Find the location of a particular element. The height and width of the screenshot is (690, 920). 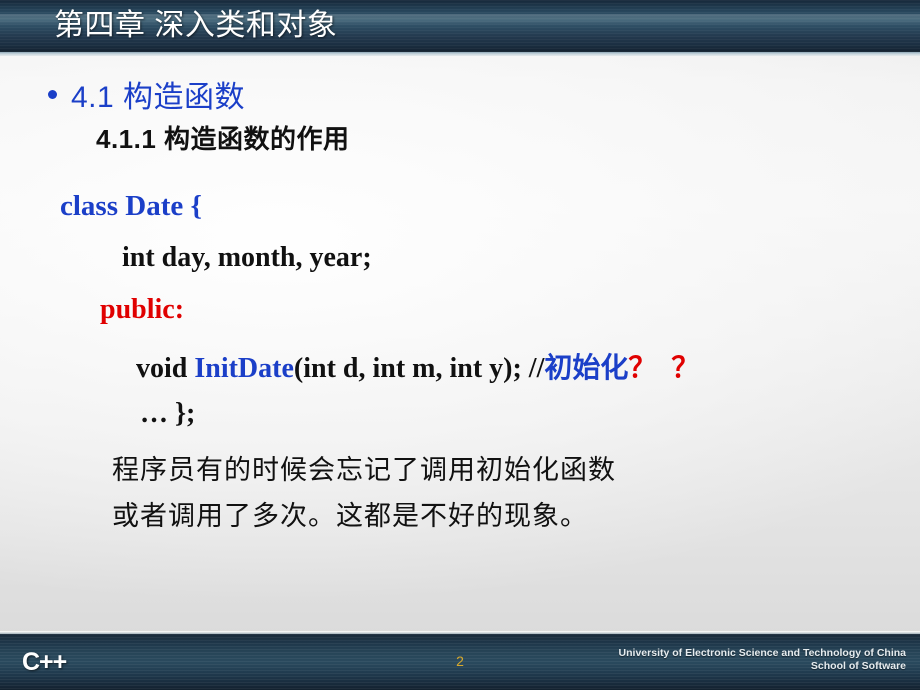

code-comment-chinese: 初始化 is located at coordinates (586, 368).